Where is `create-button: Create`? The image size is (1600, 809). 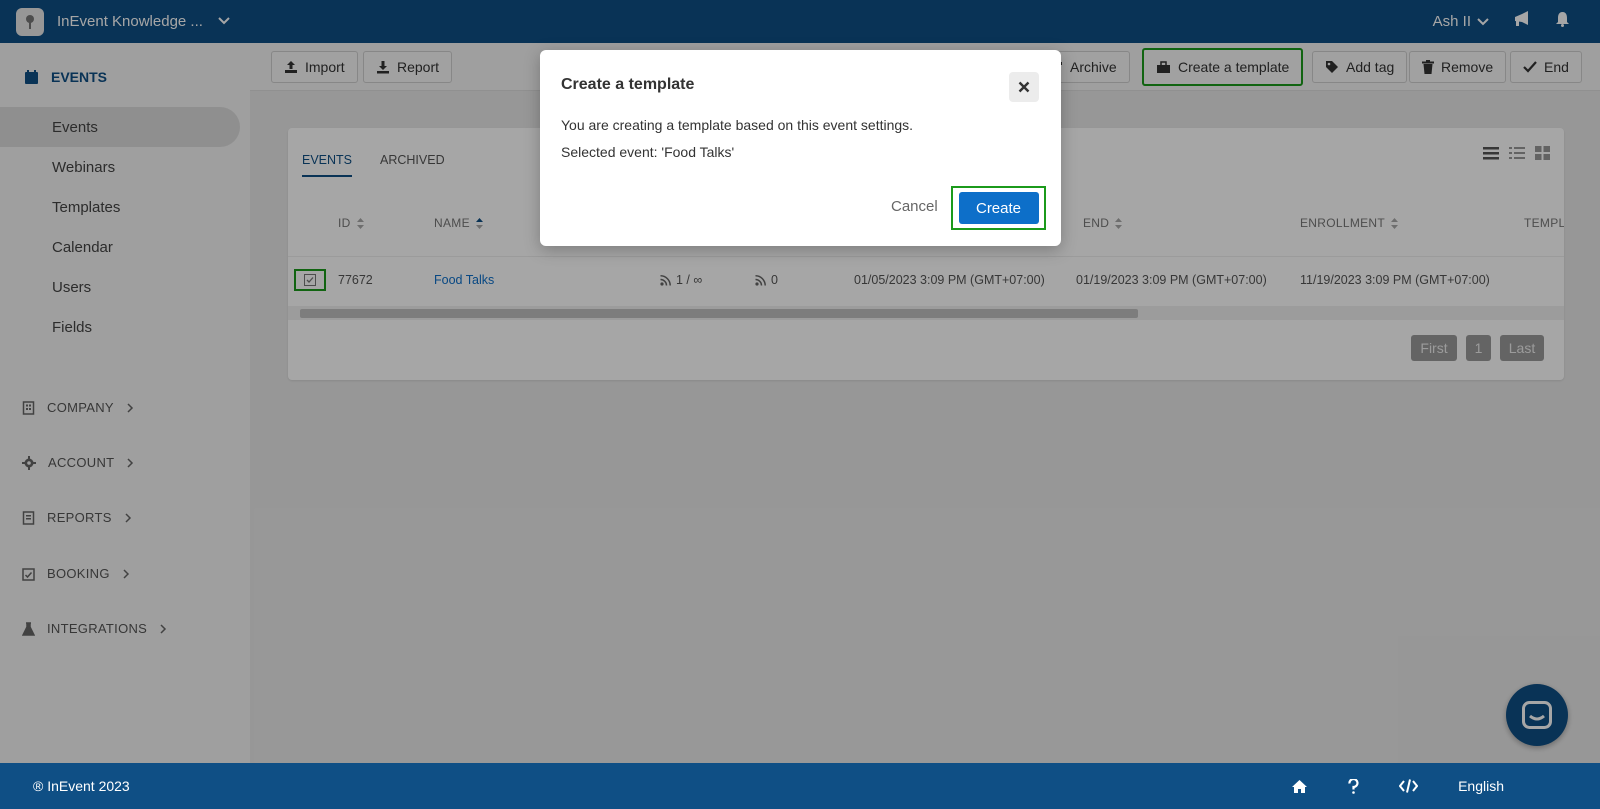 create-button: Create is located at coordinates (998, 208).